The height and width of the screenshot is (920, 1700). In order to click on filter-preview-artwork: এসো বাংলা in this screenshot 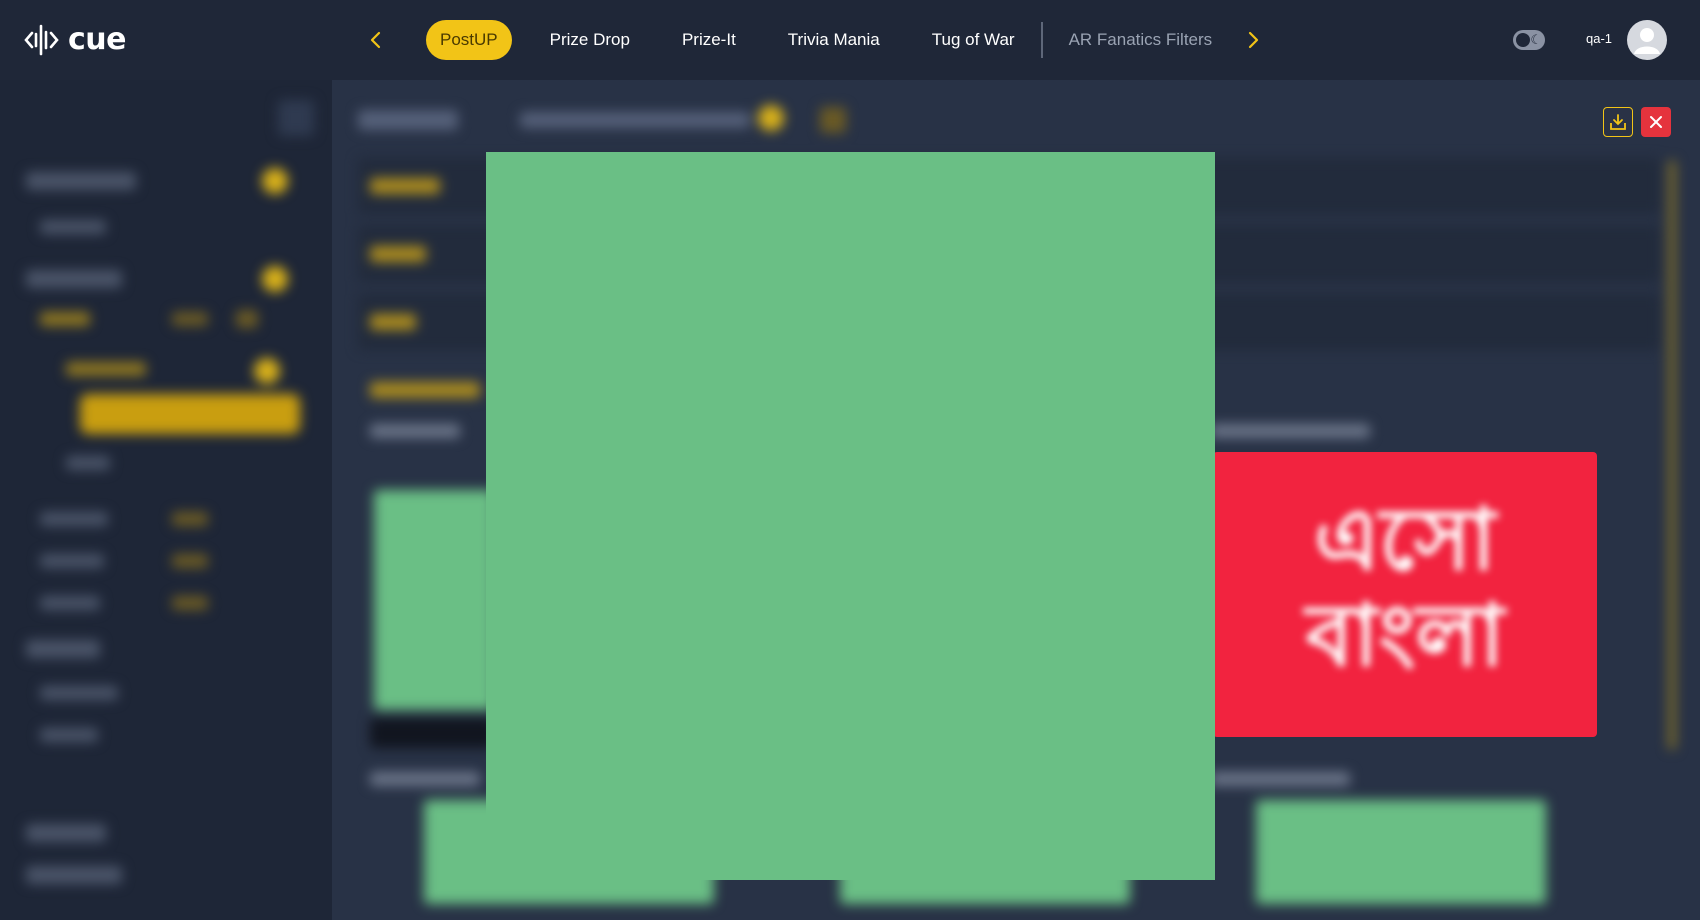, I will do `click(1405, 588)`.